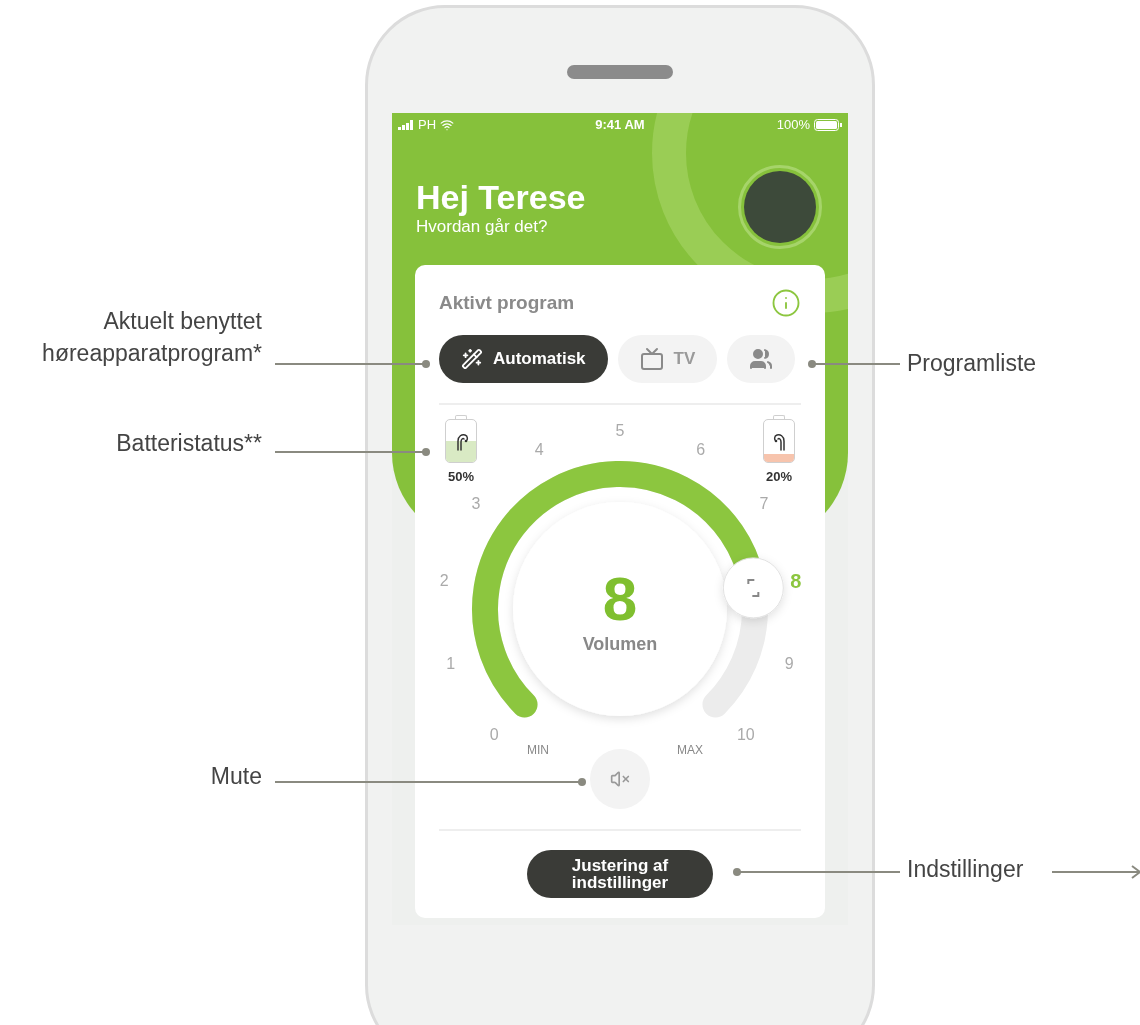 The height and width of the screenshot is (1025, 1140). I want to click on card-title: Aktivt program, so click(507, 302).